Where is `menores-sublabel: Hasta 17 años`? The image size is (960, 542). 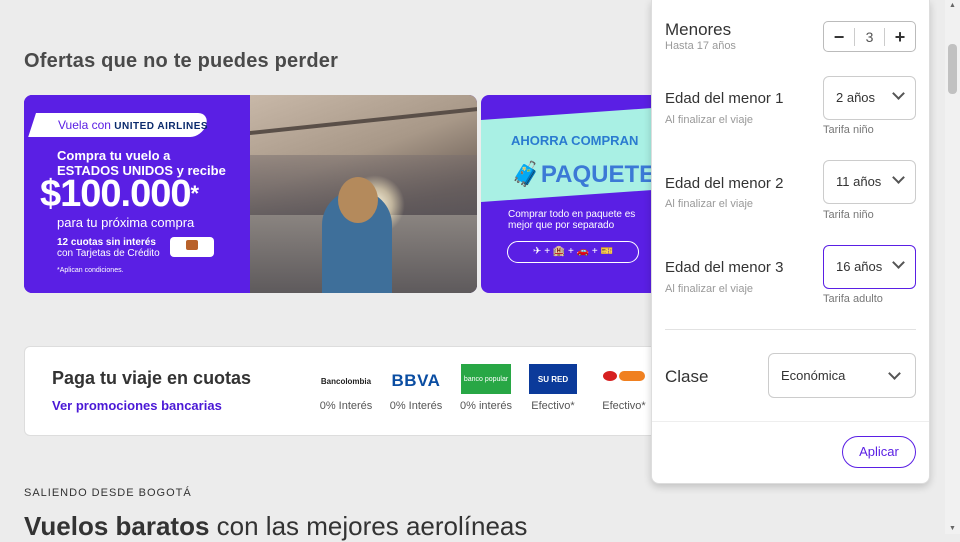 menores-sublabel: Hasta 17 años is located at coordinates (700, 46).